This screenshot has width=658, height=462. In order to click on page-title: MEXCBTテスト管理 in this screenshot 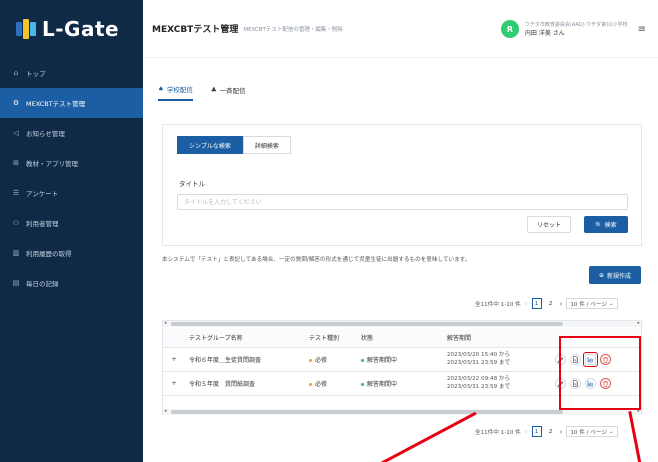, I will do `click(195, 30)`.